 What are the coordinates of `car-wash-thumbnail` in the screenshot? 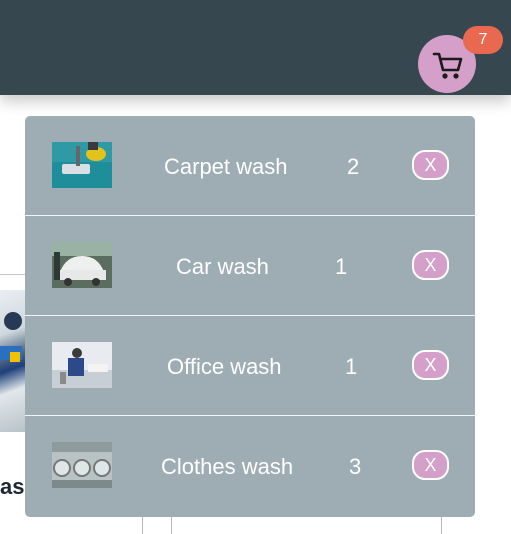 It's located at (82, 265).